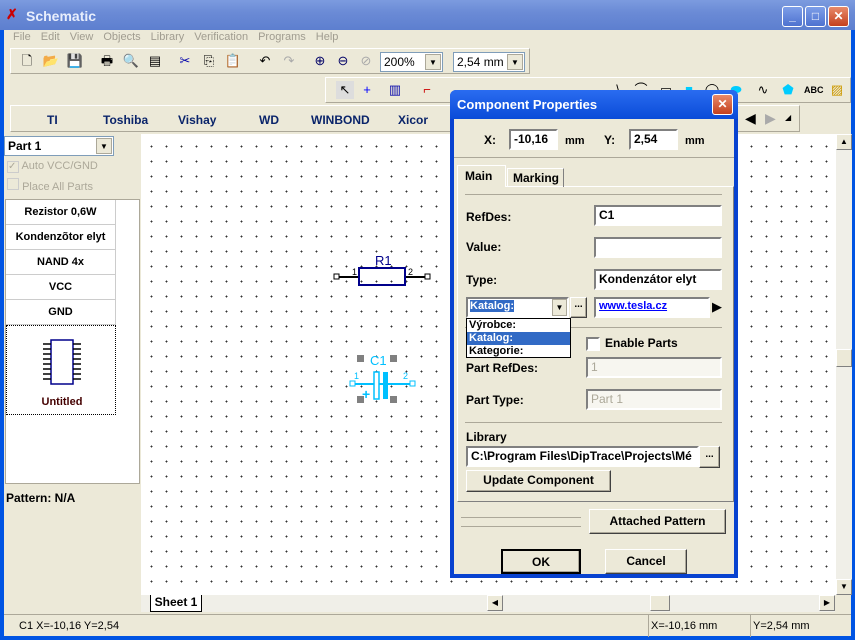 The height and width of the screenshot is (640, 855). What do you see at coordinates (367, 90) in the screenshot?
I see `crosshair-icon: +` at bounding box center [367, 90].